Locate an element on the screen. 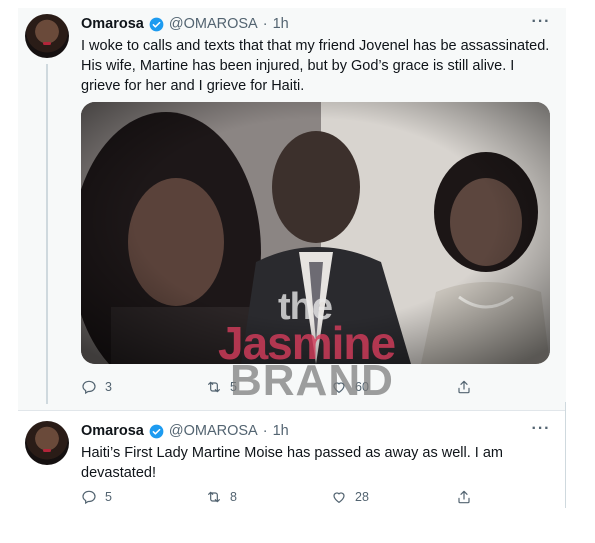  retweet-count: 5 is located at coordinates (233, 387).